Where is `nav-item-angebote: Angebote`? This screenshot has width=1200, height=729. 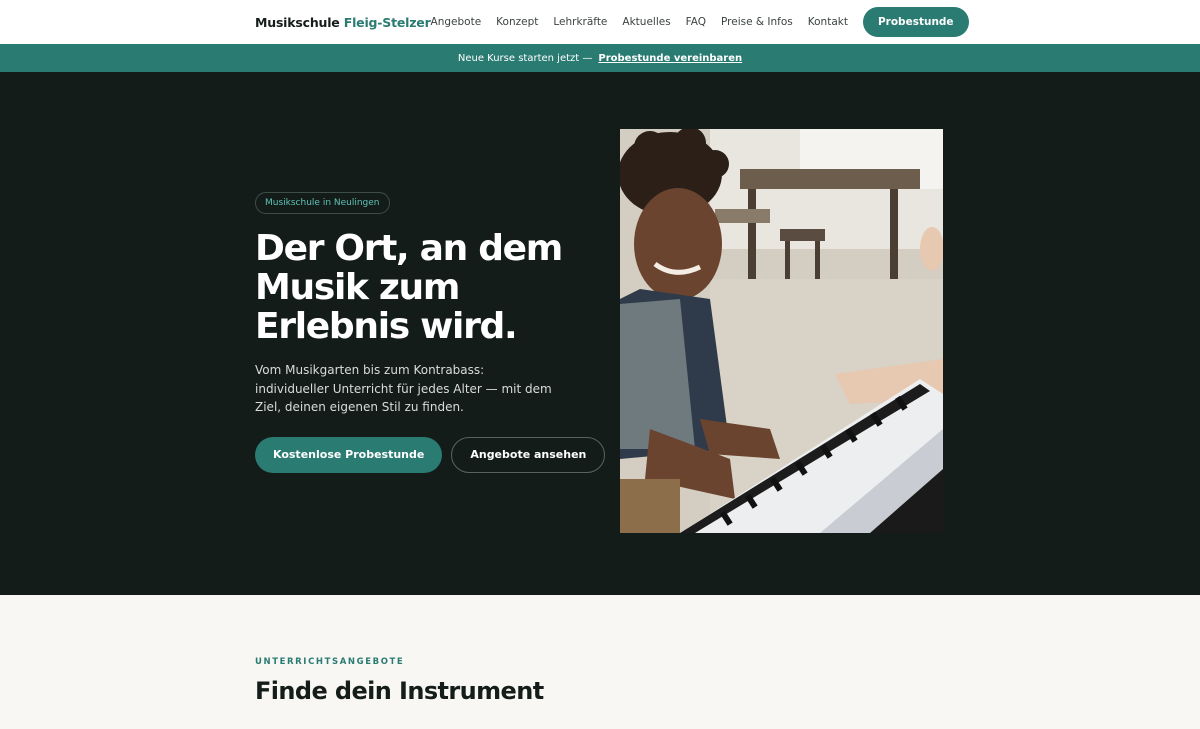 nav-item-angebote: Angebote is located at coordinates (456, 22).